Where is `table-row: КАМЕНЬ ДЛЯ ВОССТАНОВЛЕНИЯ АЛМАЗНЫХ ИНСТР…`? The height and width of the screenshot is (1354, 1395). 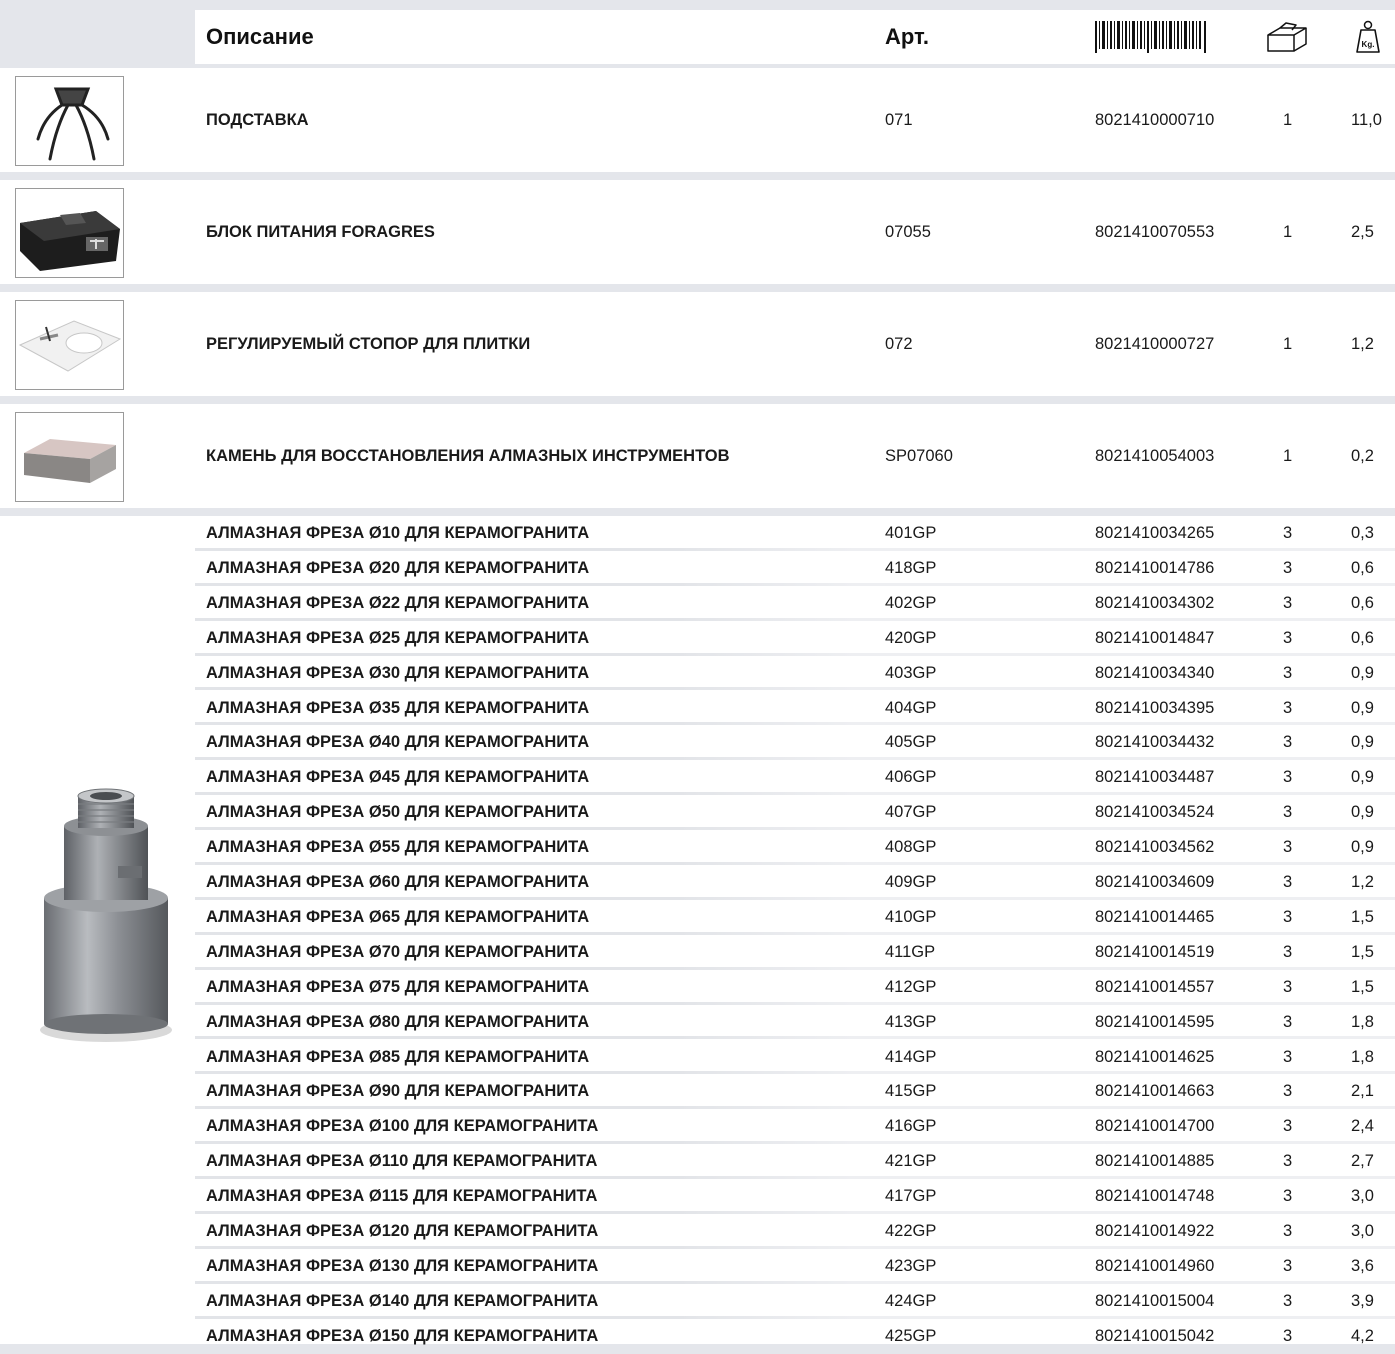
table-row: КАМЕНЬ ДЛЯ ВОССТАНОВЛЕНИЯ АЛМАЗНЫХ ИНСТР… is located at coordinates (697, 456).